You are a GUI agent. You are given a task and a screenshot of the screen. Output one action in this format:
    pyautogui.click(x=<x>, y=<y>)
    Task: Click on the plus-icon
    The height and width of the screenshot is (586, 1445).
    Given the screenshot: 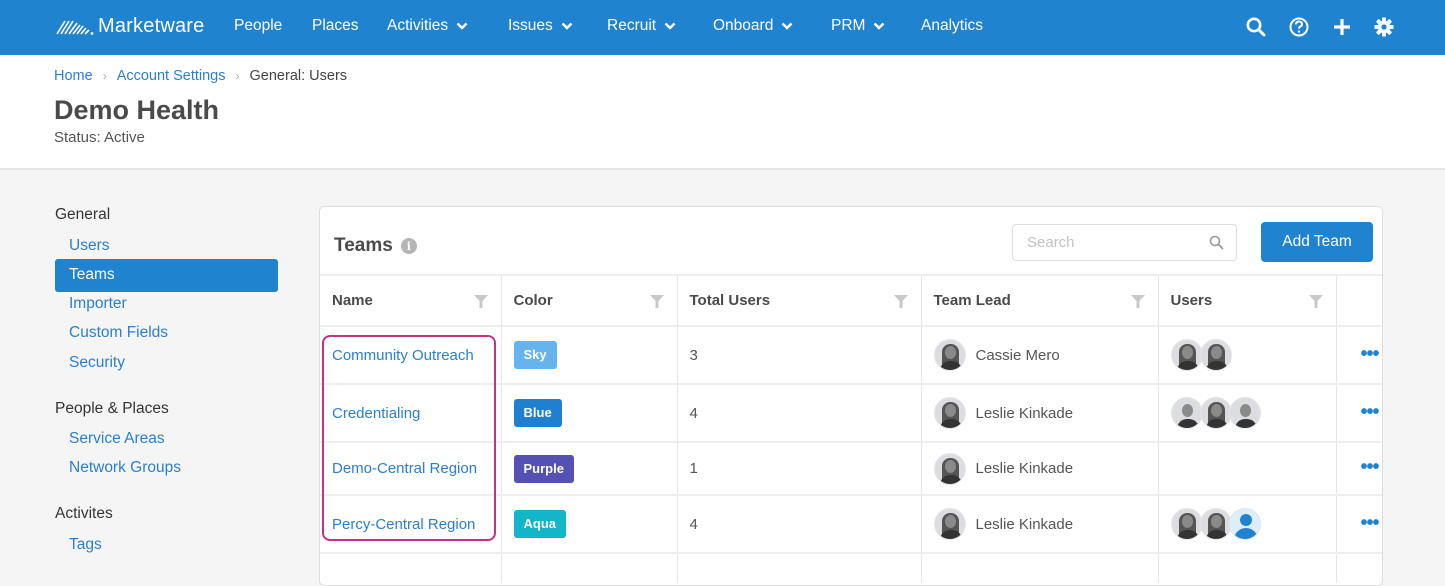 What is the action you would take?
    pyautogui.click(x=1342, y=27)
    